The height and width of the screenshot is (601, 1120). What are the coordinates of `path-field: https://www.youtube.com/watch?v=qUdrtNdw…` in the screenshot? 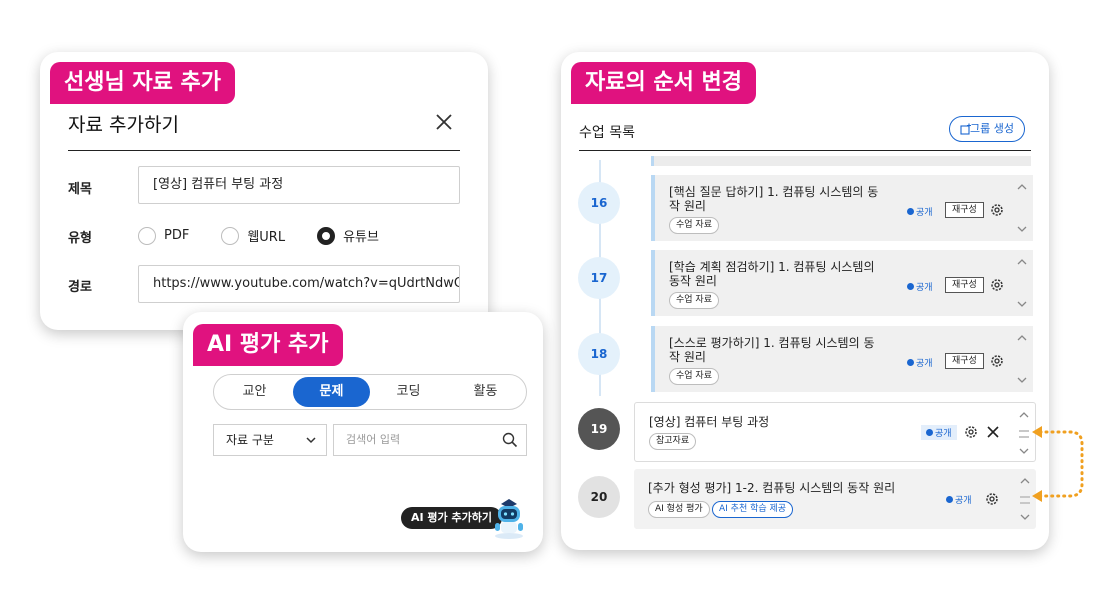 It's located at (299, 284).